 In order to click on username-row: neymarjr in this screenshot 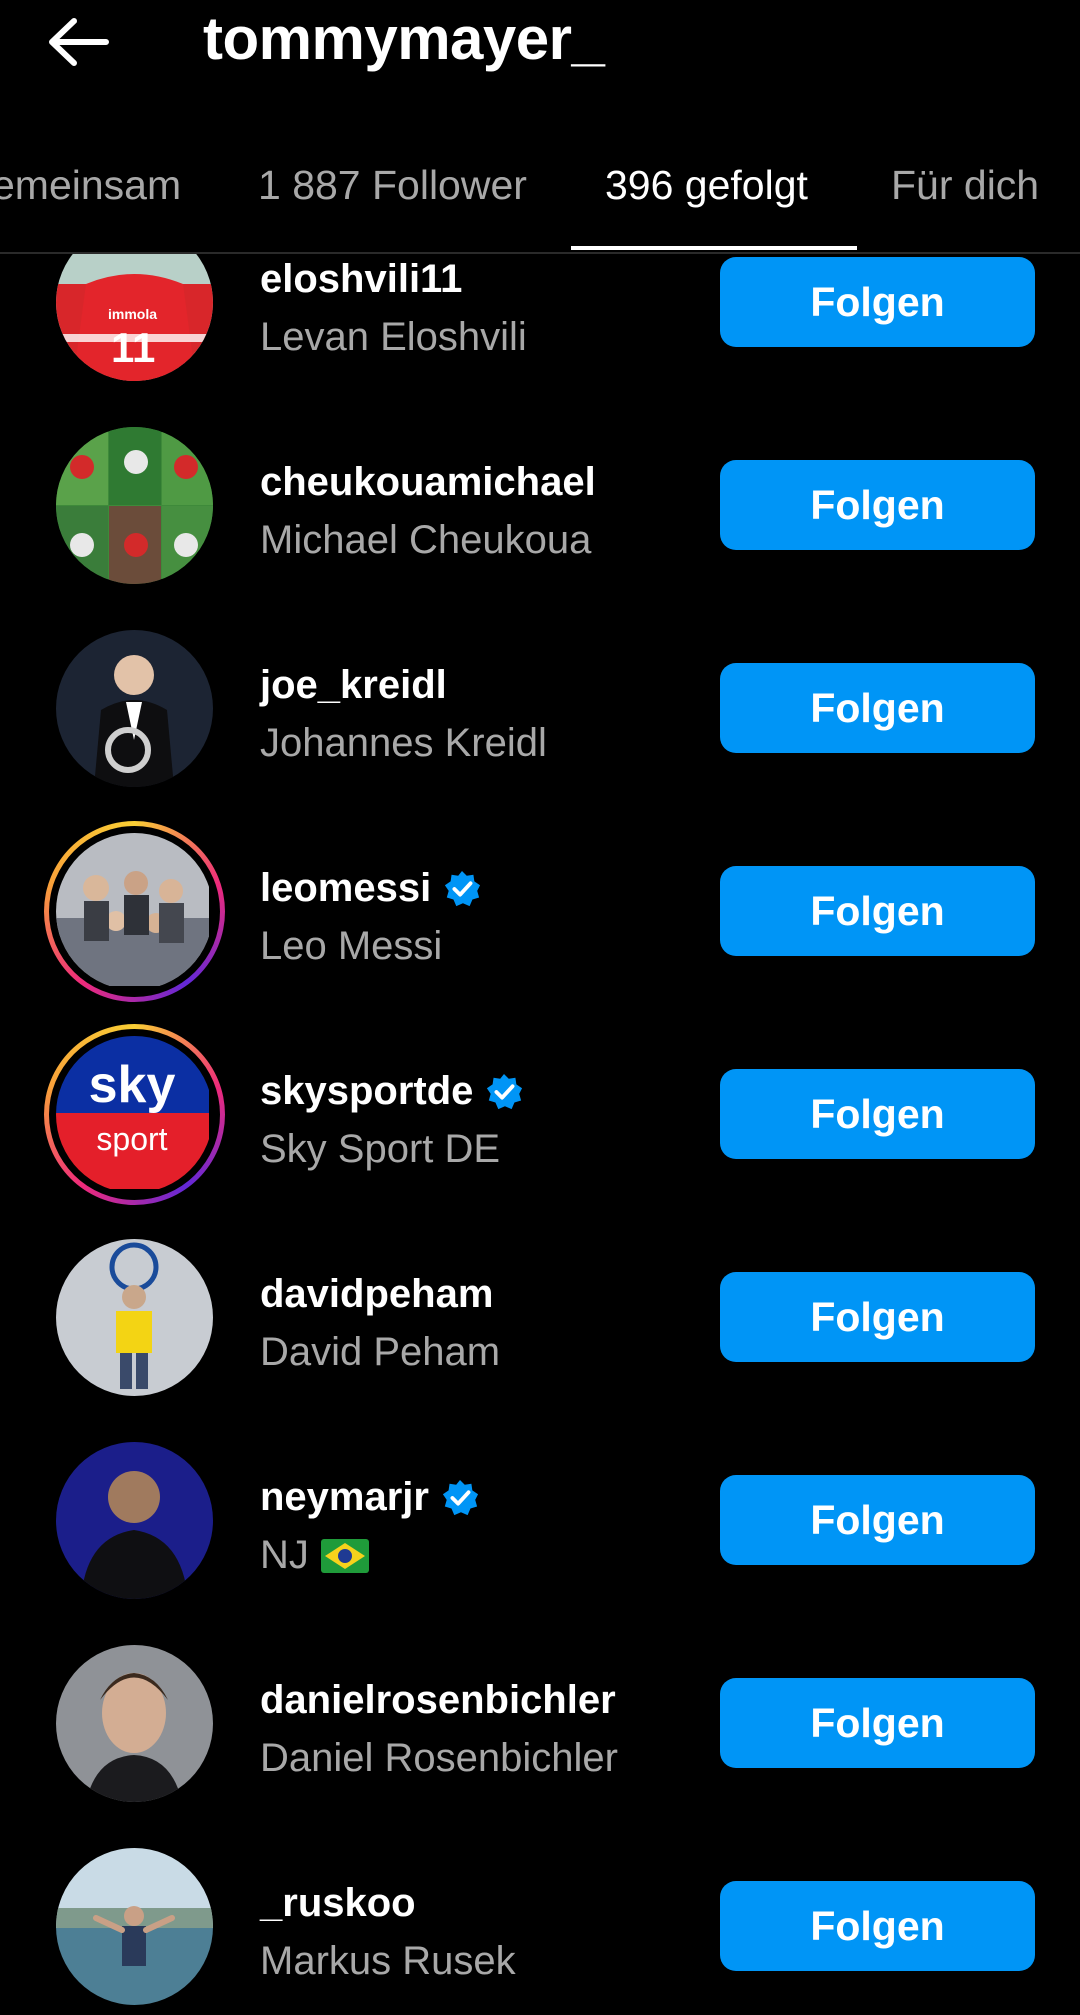, I will do `click(369, 1497)`.